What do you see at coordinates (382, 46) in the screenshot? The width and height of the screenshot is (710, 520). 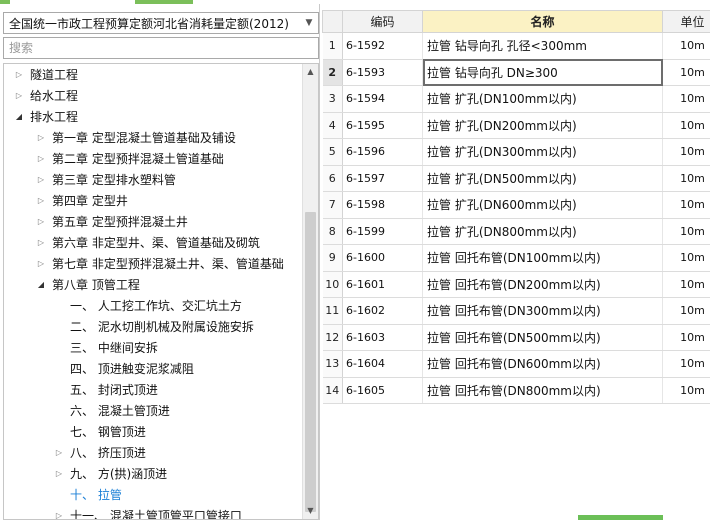 I see `quota-code: 6-1592` at bounding box center [382, 46].